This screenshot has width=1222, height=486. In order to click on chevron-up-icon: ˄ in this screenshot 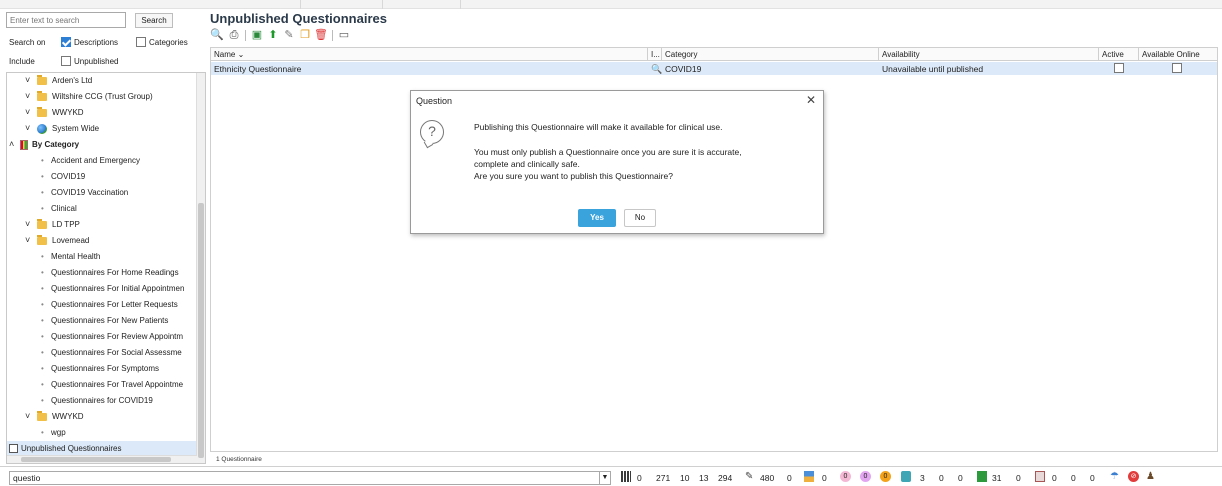, I will do `click(11, 144)`.